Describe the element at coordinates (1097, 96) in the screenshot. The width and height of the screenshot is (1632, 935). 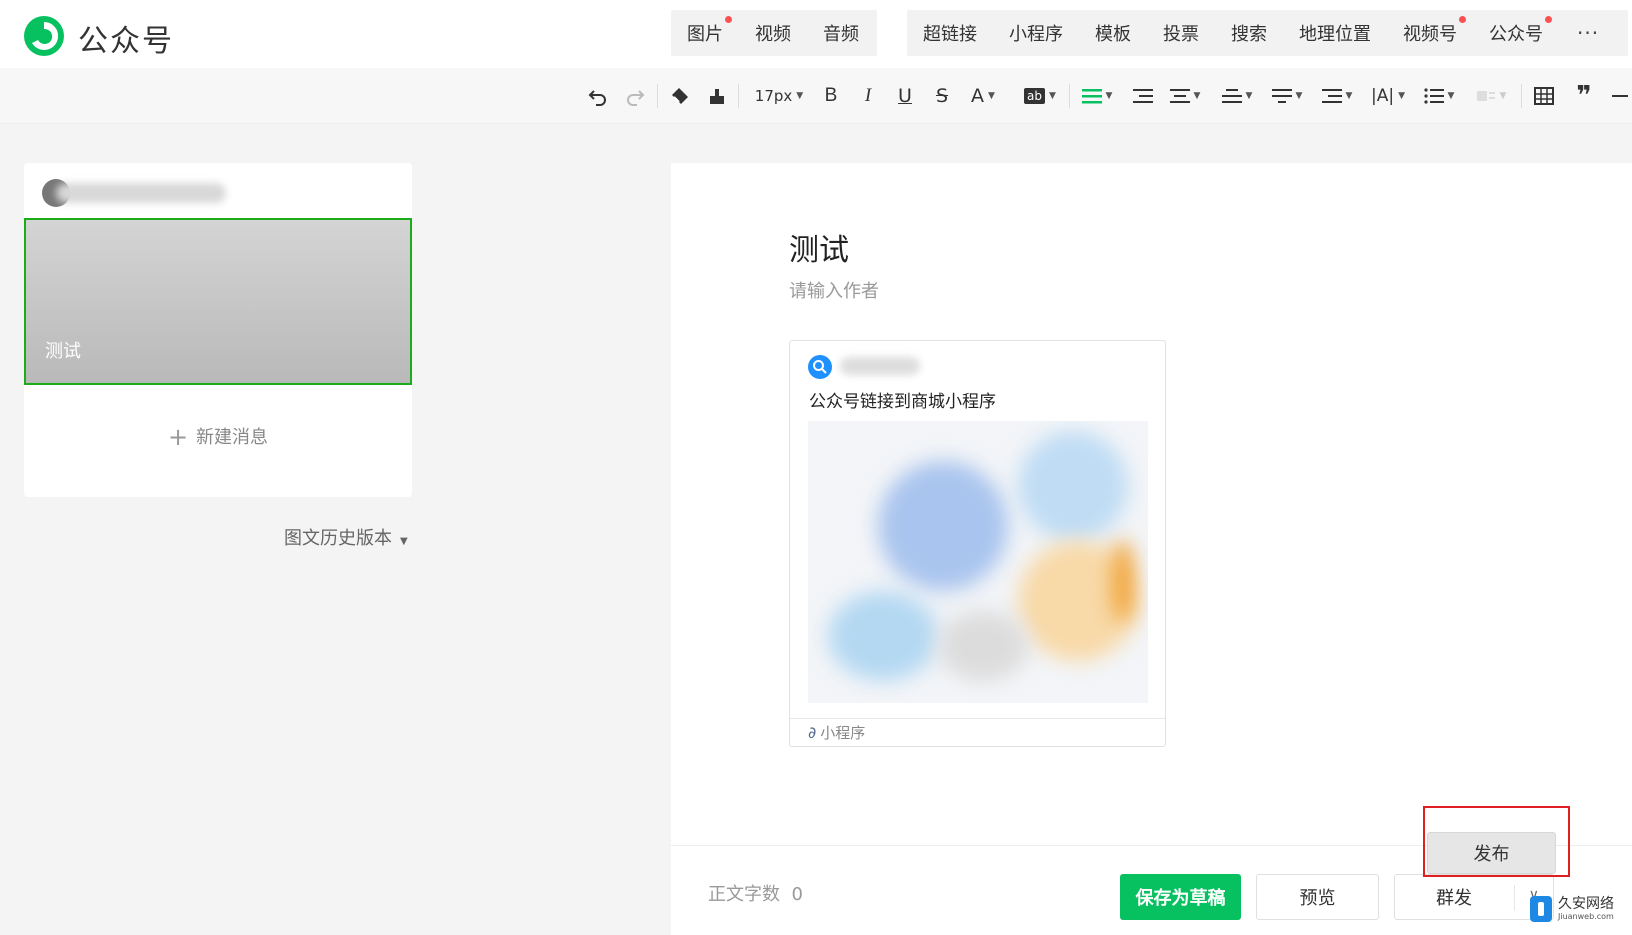
I see `align-left-icon: ▼` at that location.